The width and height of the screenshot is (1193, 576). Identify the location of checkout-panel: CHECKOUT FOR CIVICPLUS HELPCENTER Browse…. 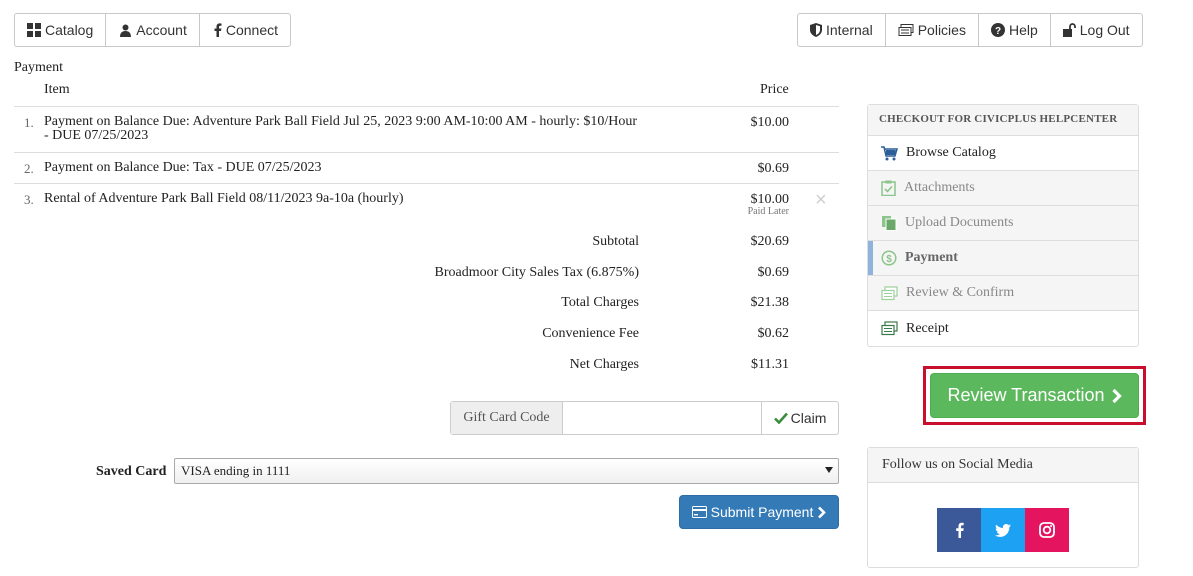
(1003, 225).